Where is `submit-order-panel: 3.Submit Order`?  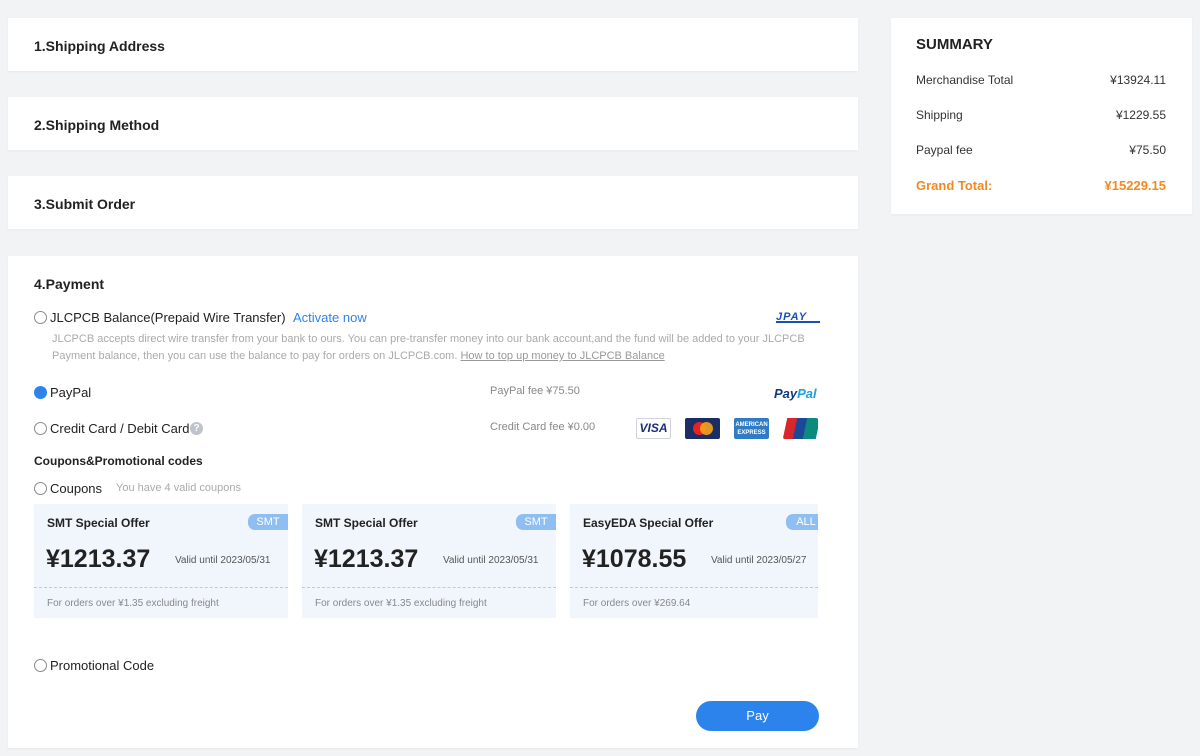
submit-order-panel: 3.Submit Order is located at coordinates (433, 202).